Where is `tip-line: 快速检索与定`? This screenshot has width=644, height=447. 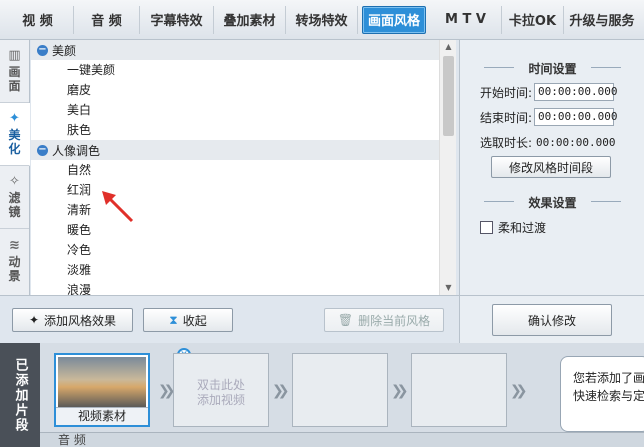
tip-line: 快速检索与定 is located at coordinates (608, 396).